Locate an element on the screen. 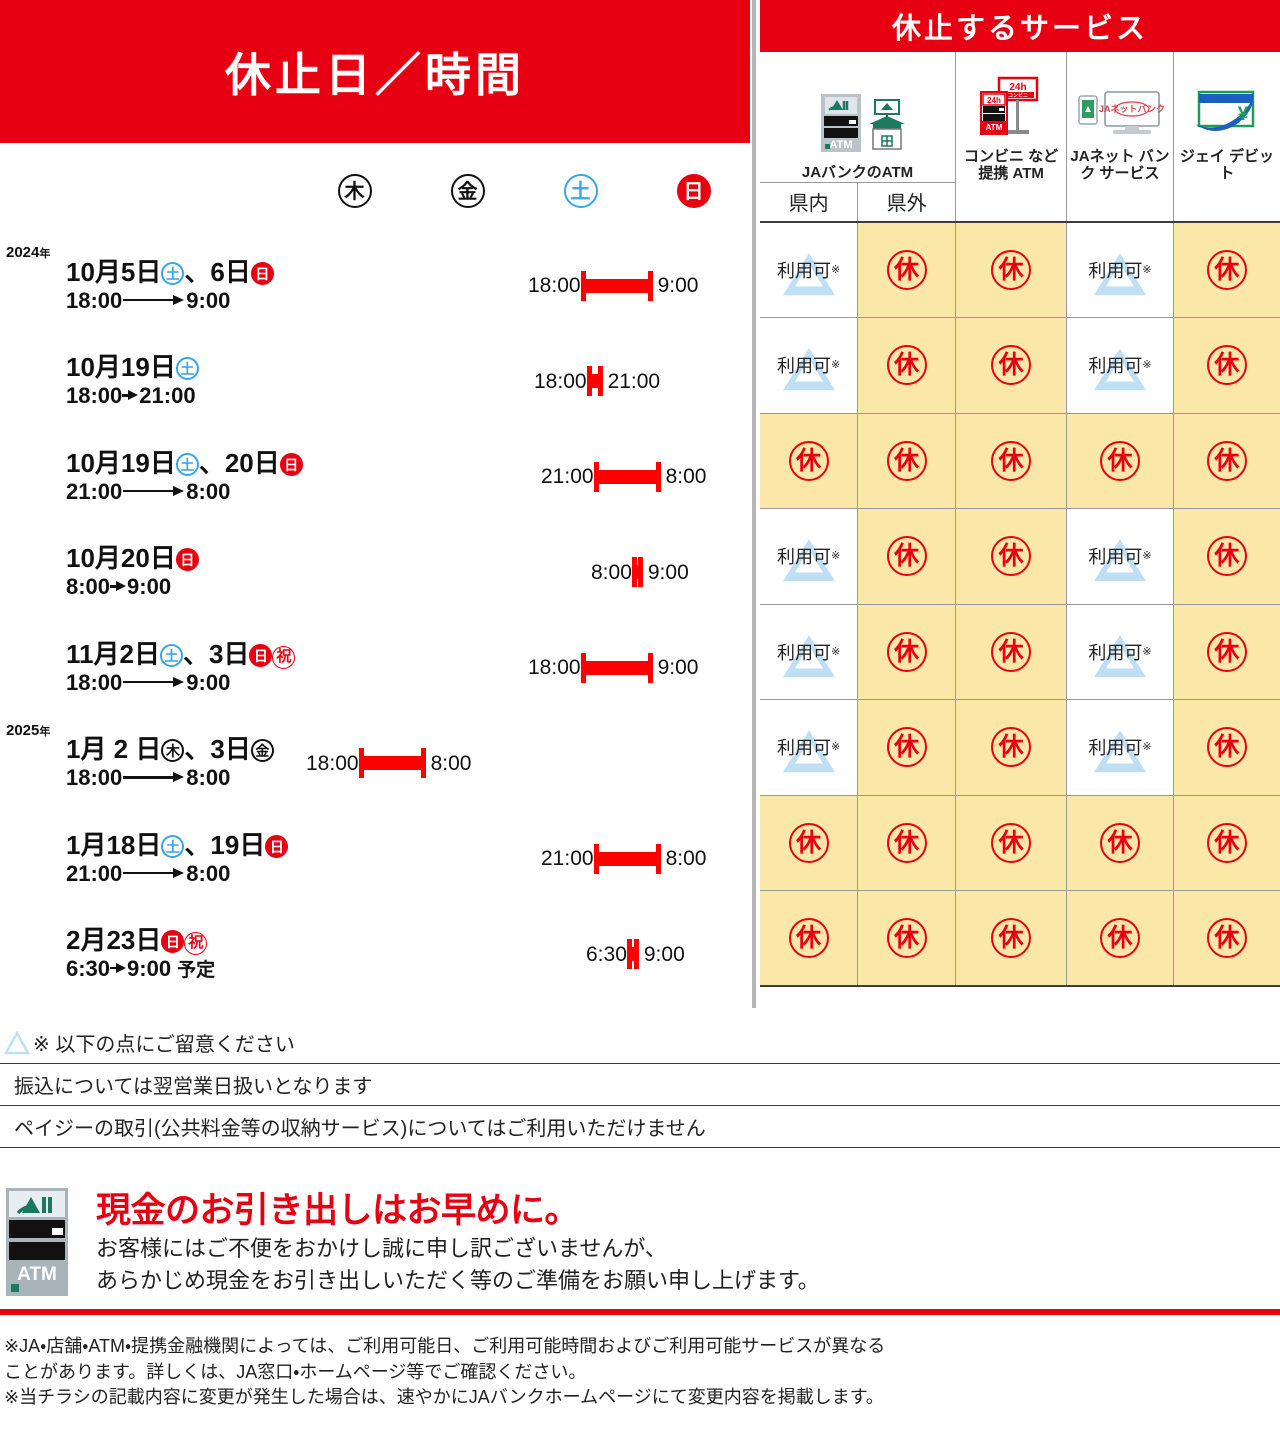  schedule-date-cell: 10月19日土 18:00 21:00 is located at coordinates (149, 382).